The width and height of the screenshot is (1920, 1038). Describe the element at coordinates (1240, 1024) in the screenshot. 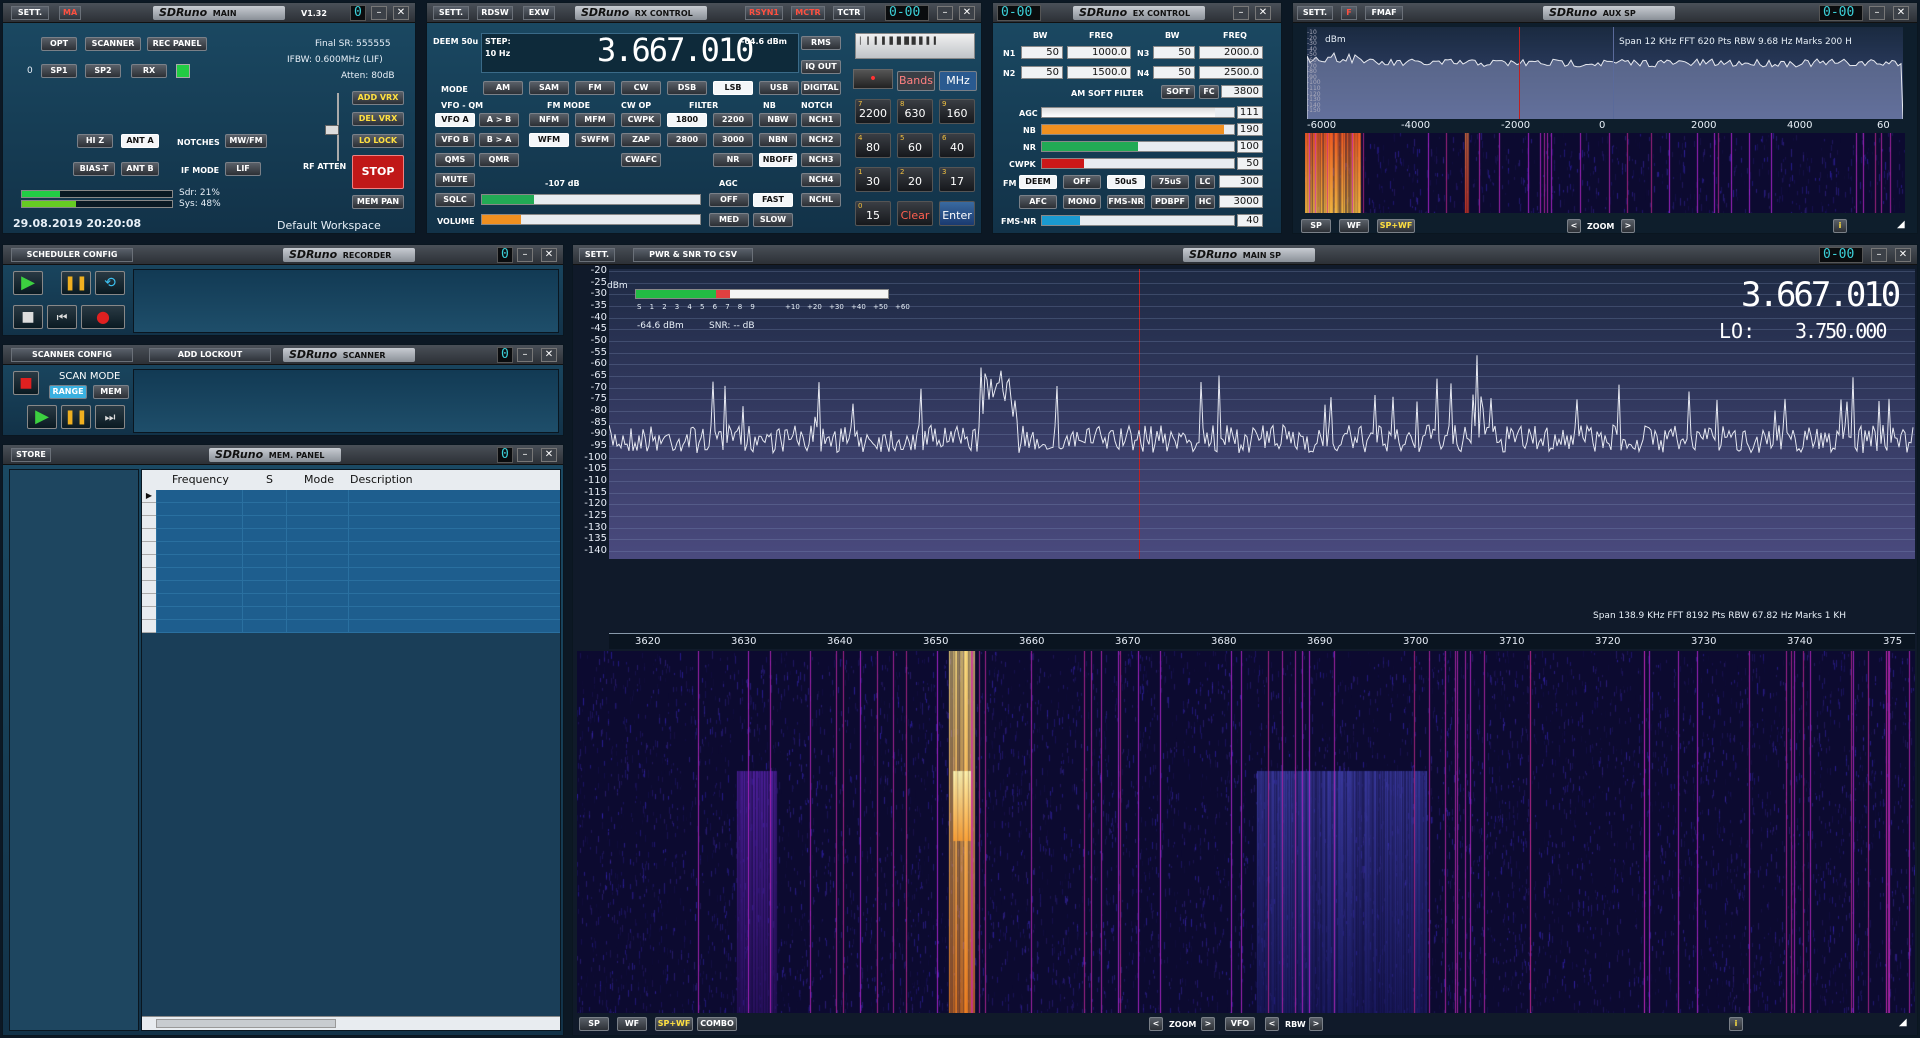

I see `vfo-button: VFO` at that location.